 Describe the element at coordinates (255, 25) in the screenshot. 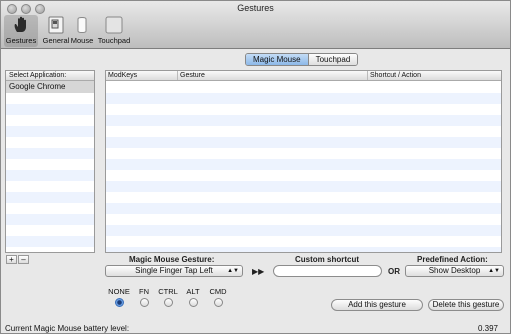

I see `titlebar: Gestures Gestures General Mouse Touchpad` at that location.